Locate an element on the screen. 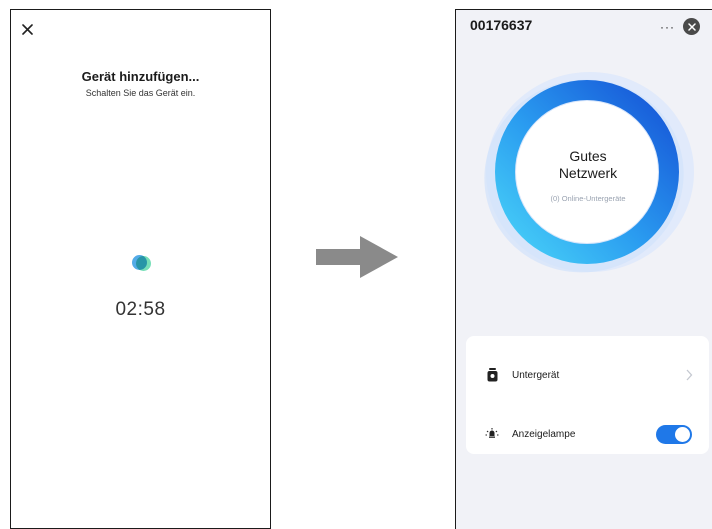 Image resolution: width=712 pixels, height=529 pixels. network-status-line1: Gutes is located at coordinates (588, 156).